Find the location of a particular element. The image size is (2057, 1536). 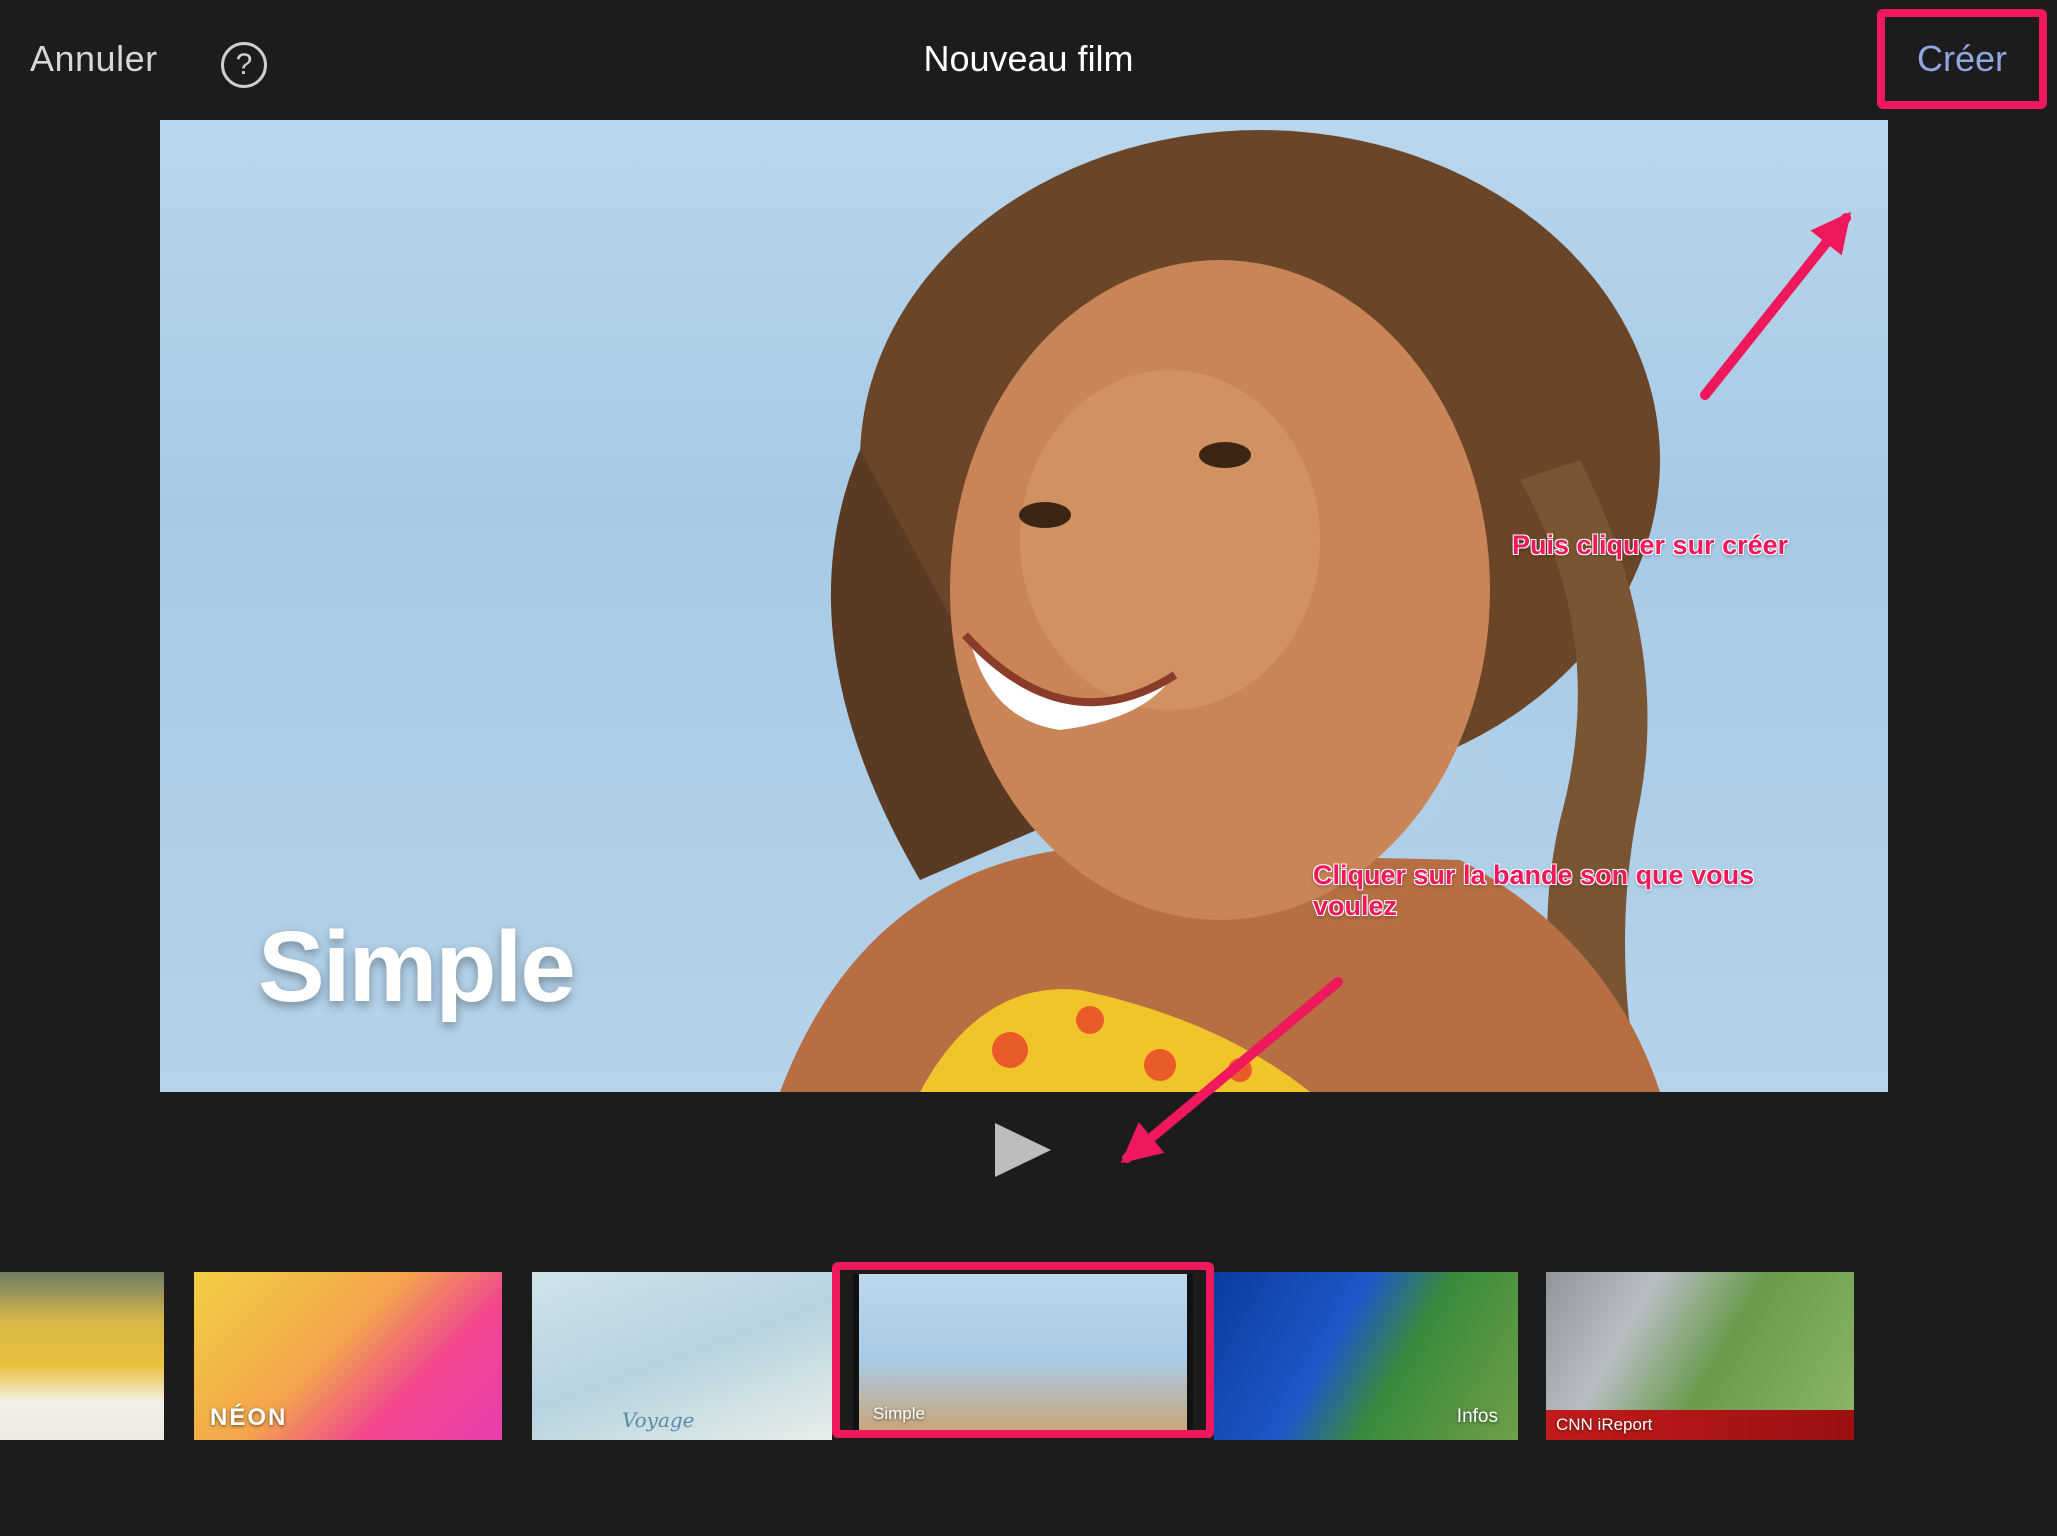

annotation-click-create: Puis cliquer sur créer is located at coordinates (1650, 545).